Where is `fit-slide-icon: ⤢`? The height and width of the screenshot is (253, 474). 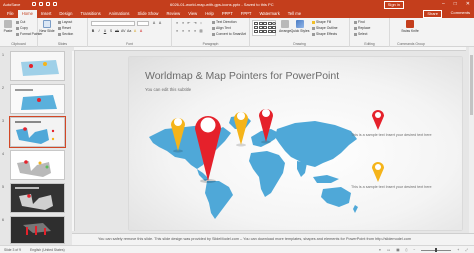 fit-slide-icon: ⤢ is located at coordinates (466, 250).